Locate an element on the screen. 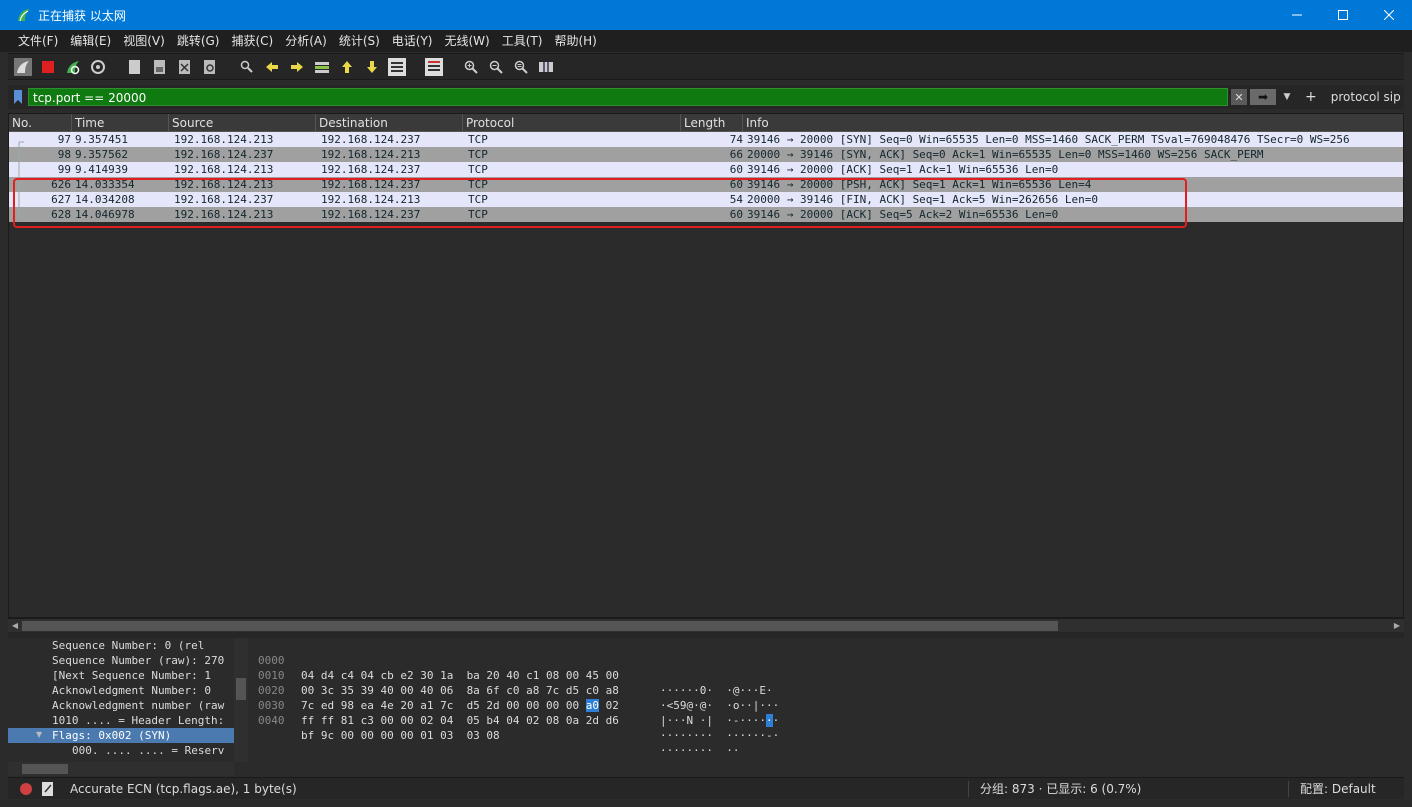  arrow-right-icon: ➡ is located at coordinates (1263, 97).